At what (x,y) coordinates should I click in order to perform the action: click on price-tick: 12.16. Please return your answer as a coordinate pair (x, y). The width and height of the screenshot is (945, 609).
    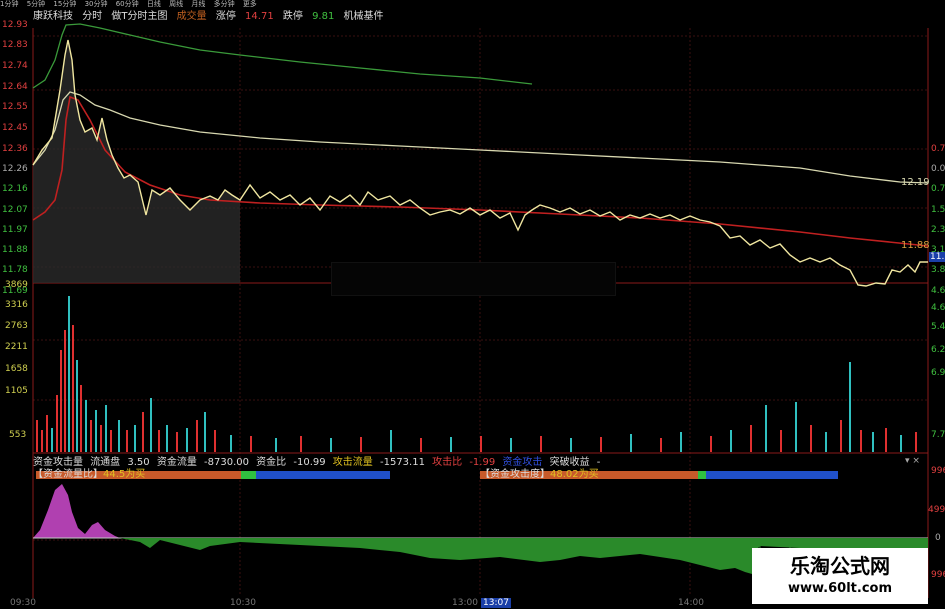
    Looking at the image, I should click on (15, 189).